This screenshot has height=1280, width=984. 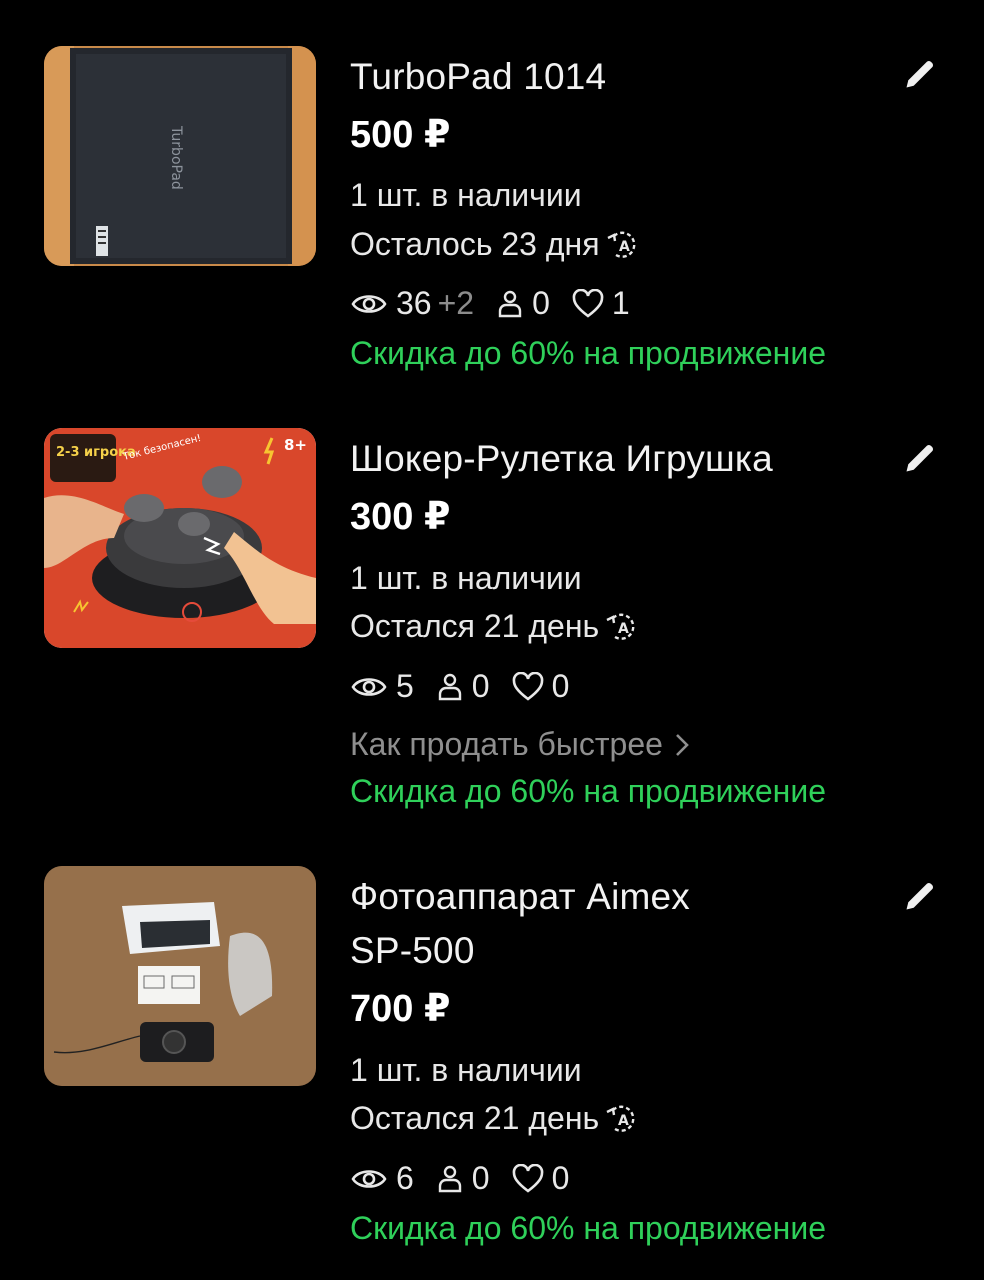 I want to click on listing-stats: 5 0 0, so click(x=470, y=686).